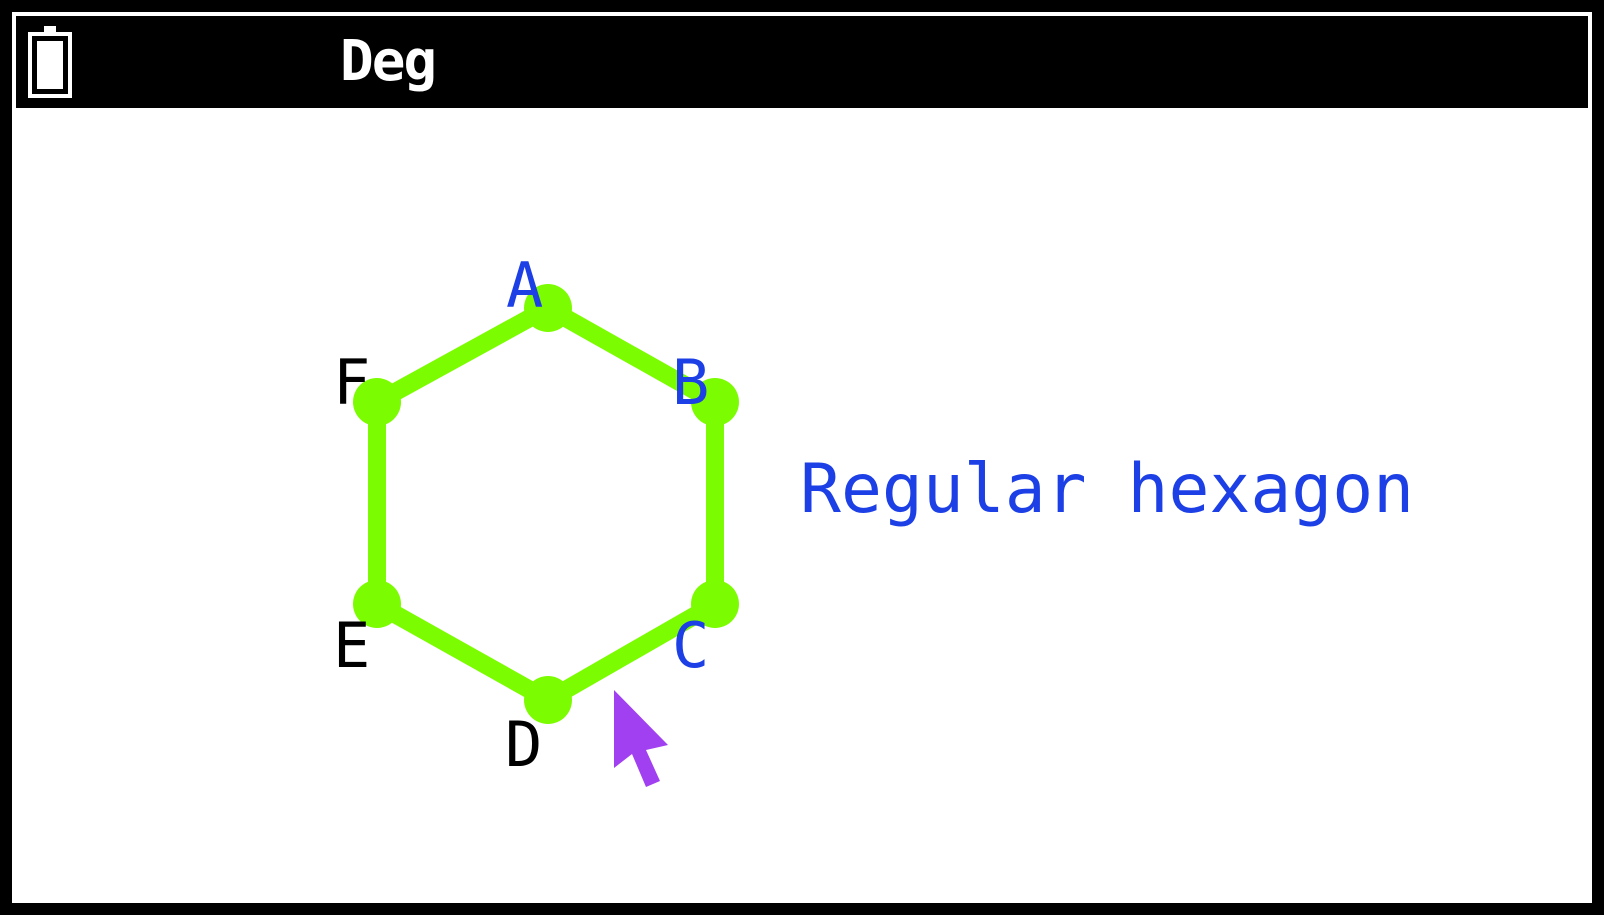  I want to click on vertex-label-a: A, so click(524, 285).